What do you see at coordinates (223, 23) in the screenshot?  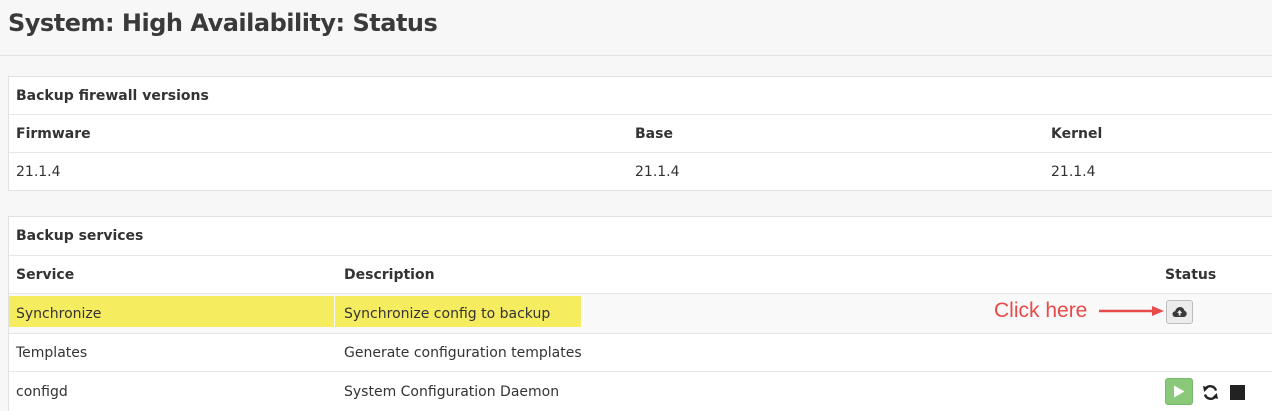 I see `page-title: System: High Availability: Status` at bounding box center [223, 23].